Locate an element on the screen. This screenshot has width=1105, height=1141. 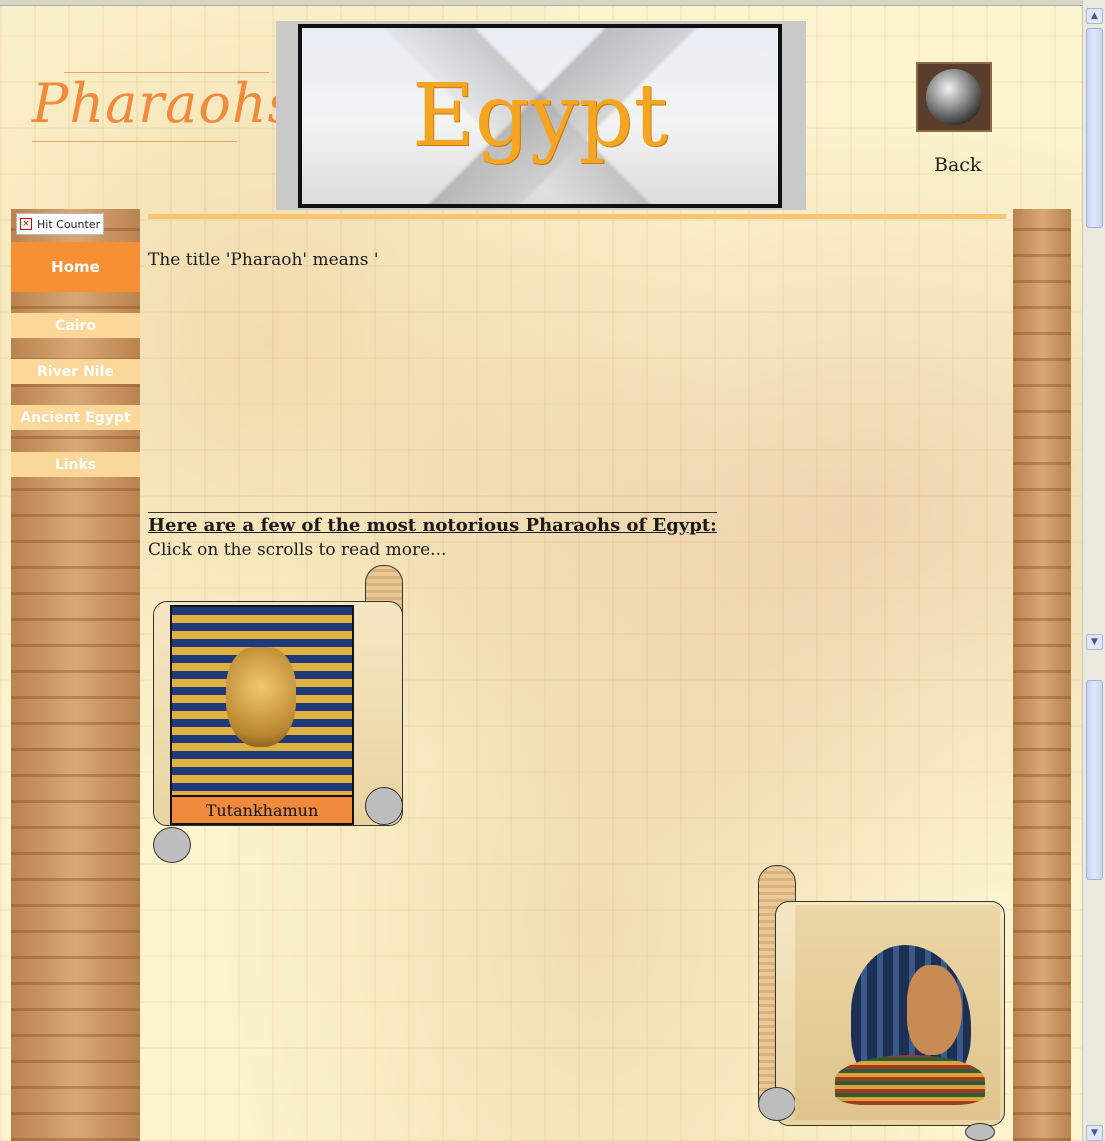
scroll-down-icon-lower: ▼ is located at coordinates (1094, 1133).